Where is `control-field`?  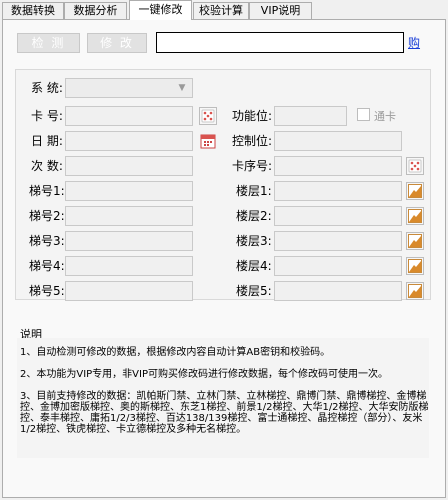
control-field is located at coordinates (338, 141).